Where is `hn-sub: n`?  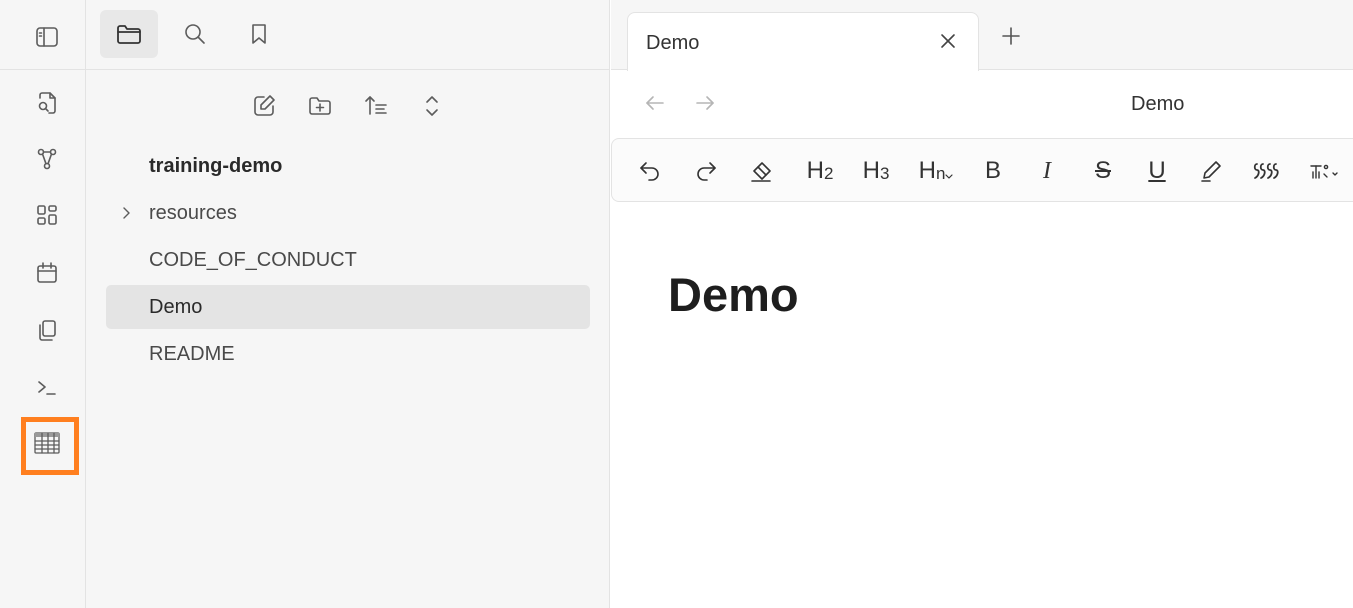 hn-sub: n is located at coordinates (940, 173).